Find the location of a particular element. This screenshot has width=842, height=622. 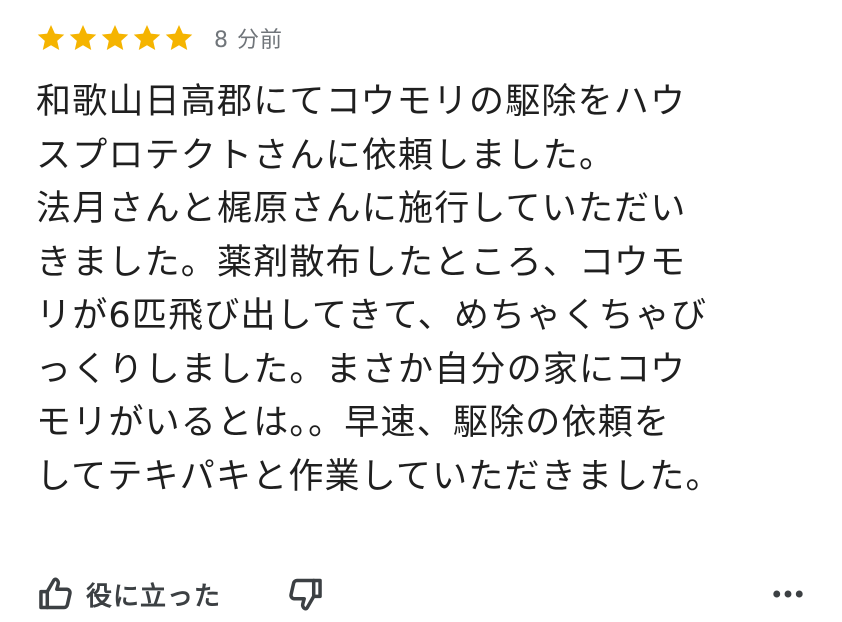

more-options-button is located at coordinates (788, 594).